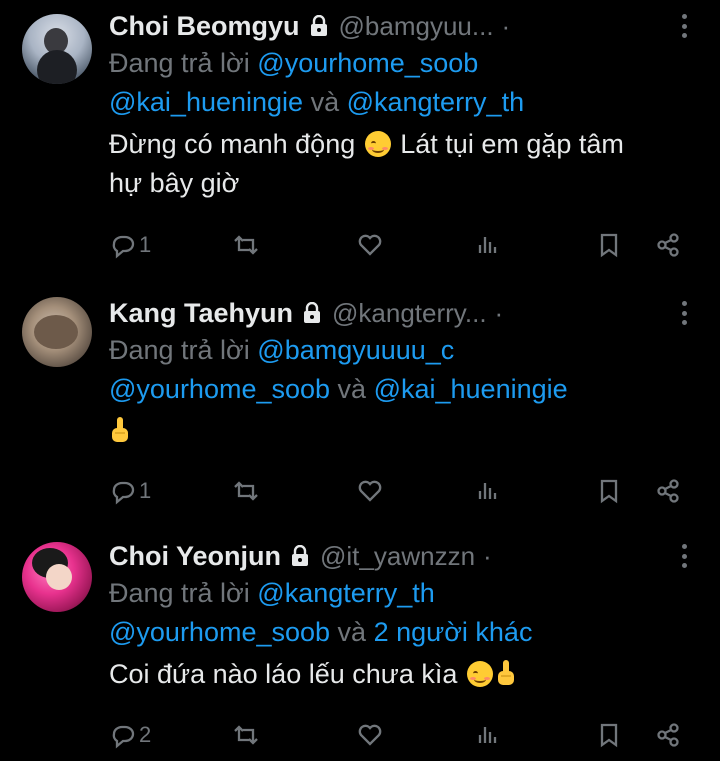 This screenshot has width=720, height=761. What do you see at coordinates (355, 350) in the screenshot?
I see `mention-link: @bamgyuuuu_c` at bounding box center [355, 350].